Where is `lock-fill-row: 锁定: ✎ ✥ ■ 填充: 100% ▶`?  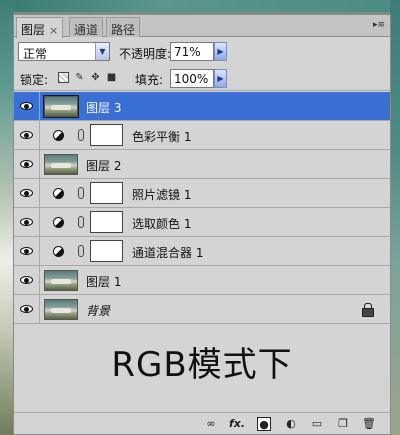
lock-fill-row: 锁定: ✎ ✥ ■ 填充: 100% ▶ is located at coordinates (202, 79).